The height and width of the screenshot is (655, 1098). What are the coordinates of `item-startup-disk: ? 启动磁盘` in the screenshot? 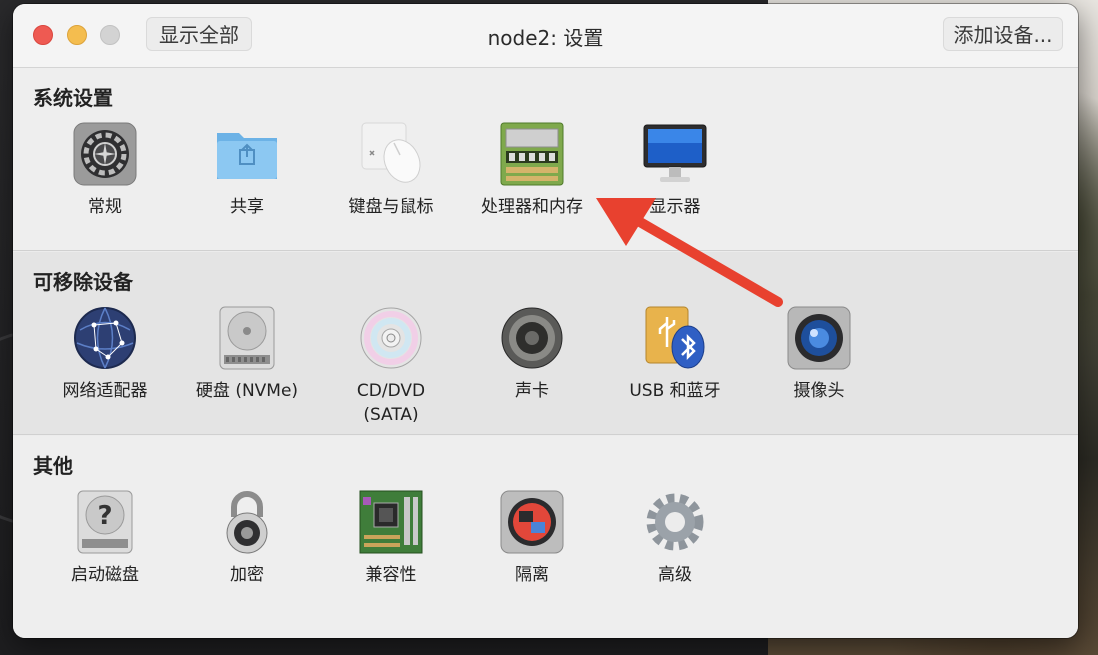 It's located at (105, 538).